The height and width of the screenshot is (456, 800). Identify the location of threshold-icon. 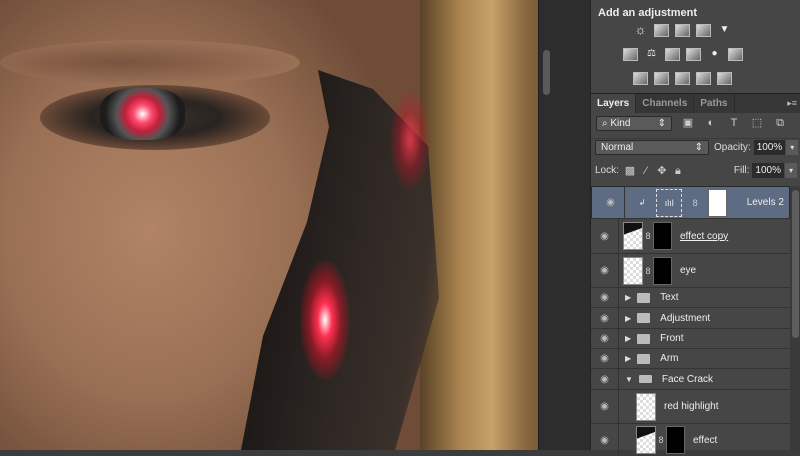
(682, 78).